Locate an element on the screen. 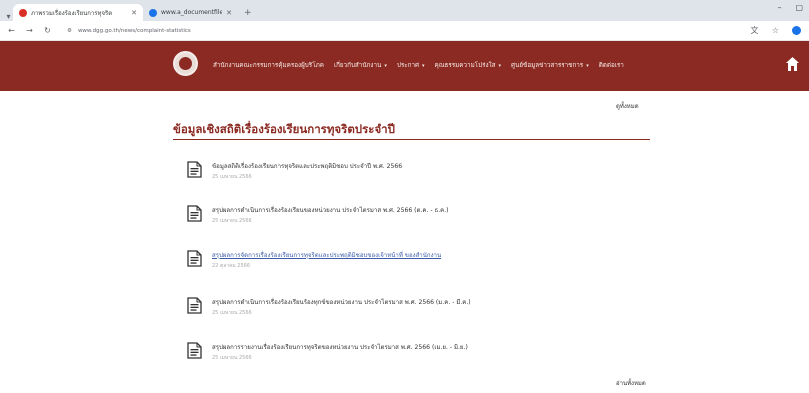 The height and width of the screenshot is (393, 809). nav-item-label: สำนักงานคณะกรรมการคุ้มครองผู้บริโภค is located at coordinates (268, 65).